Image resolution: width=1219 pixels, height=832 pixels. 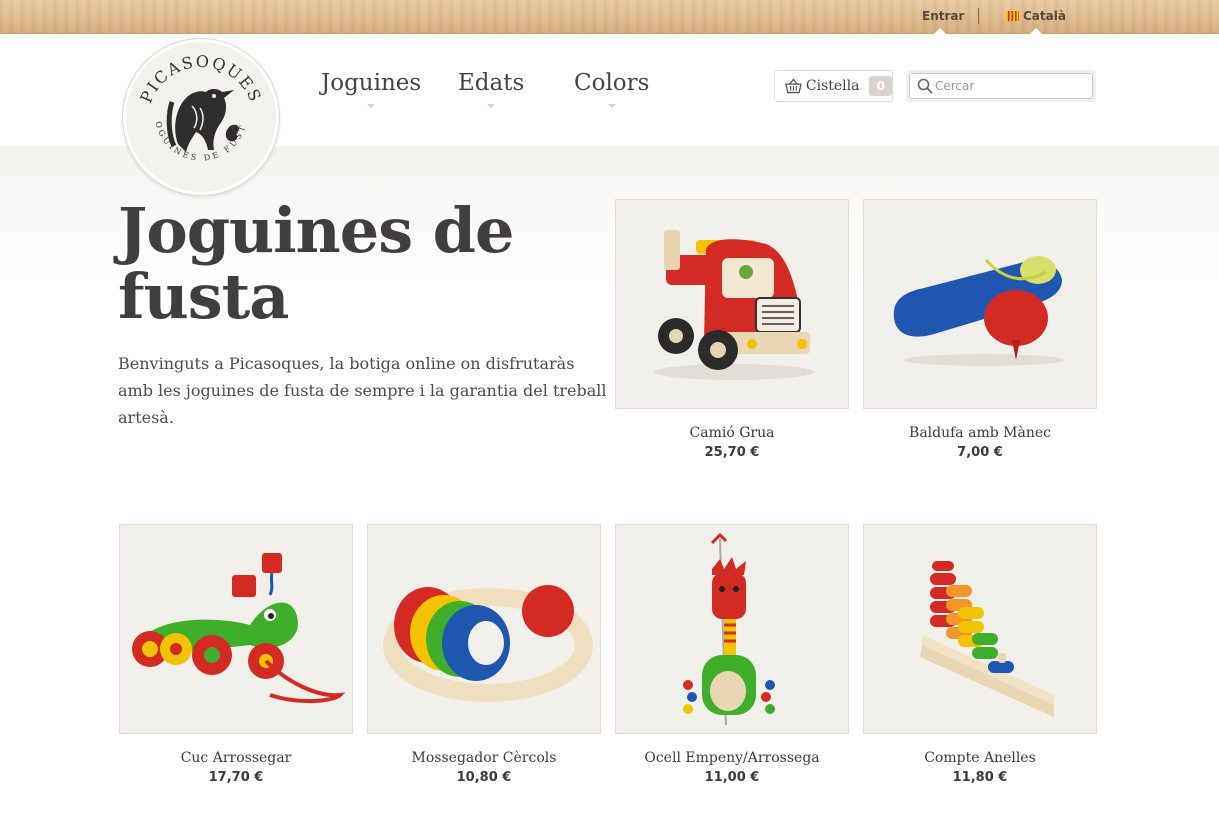 I want to click on language-label: Català, so click(x=1044, y=16).